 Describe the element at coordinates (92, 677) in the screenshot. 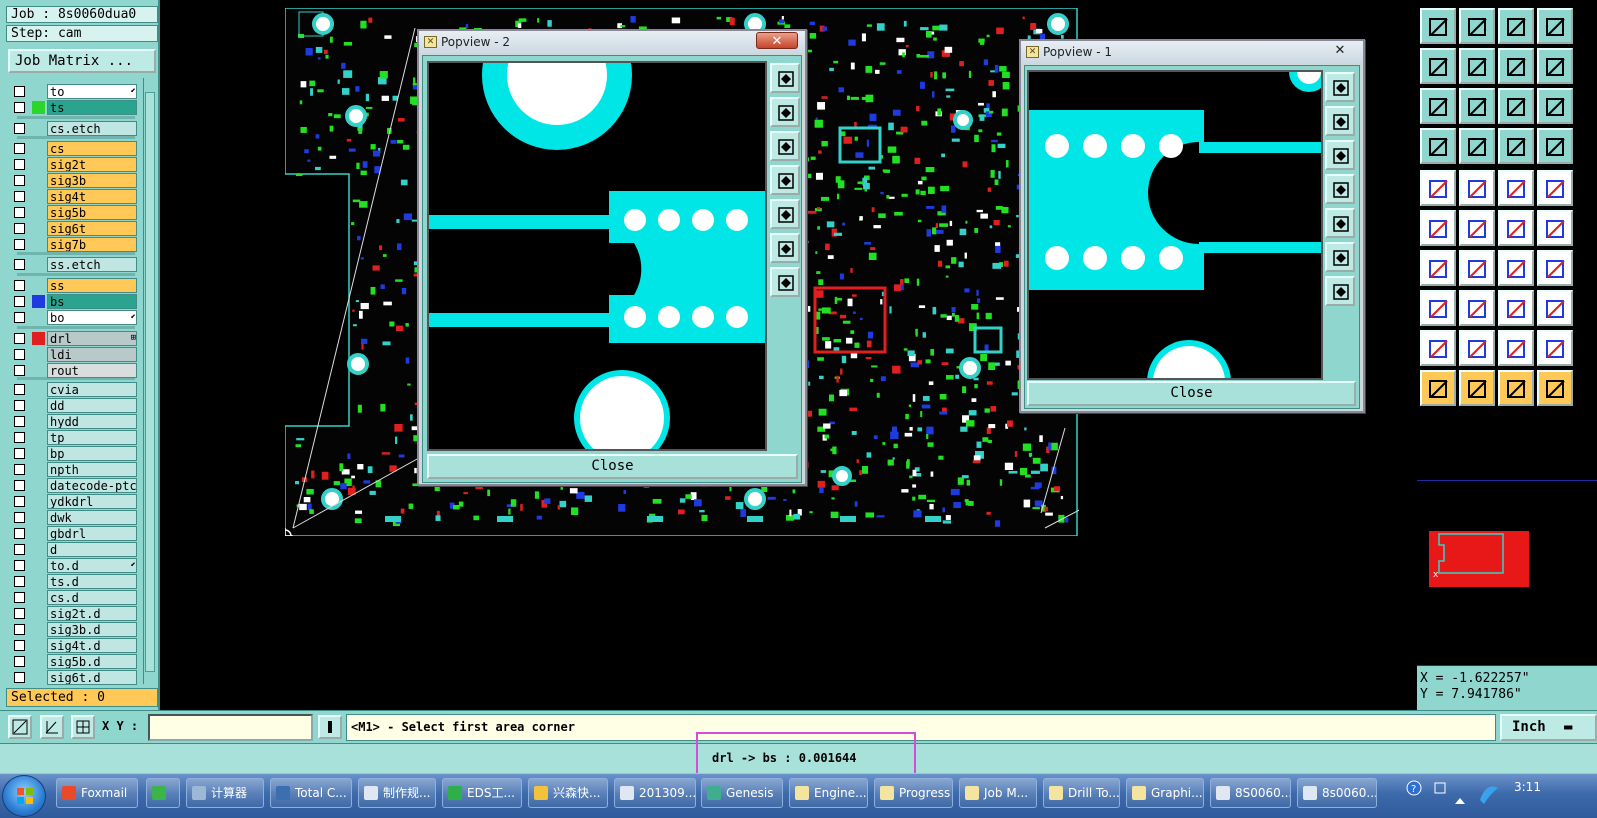

I see `layer-name: sig6t.d` at that location.